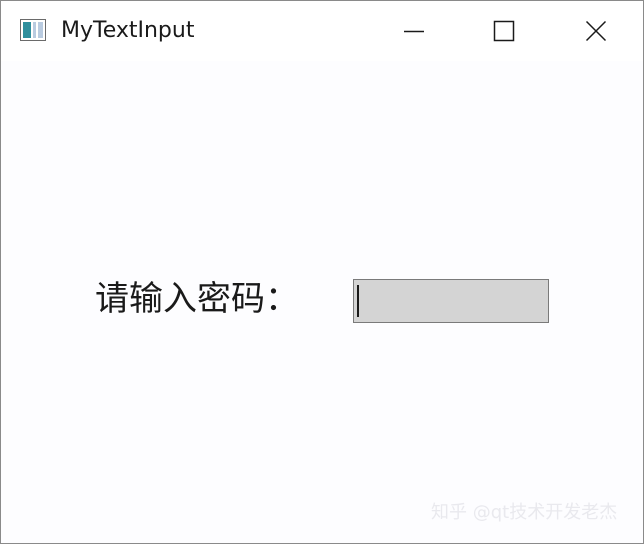 Image resolution: width=644 pixels, height=544 pixels. I want to click on title-bar: MyTextInput, so click(322, 31).